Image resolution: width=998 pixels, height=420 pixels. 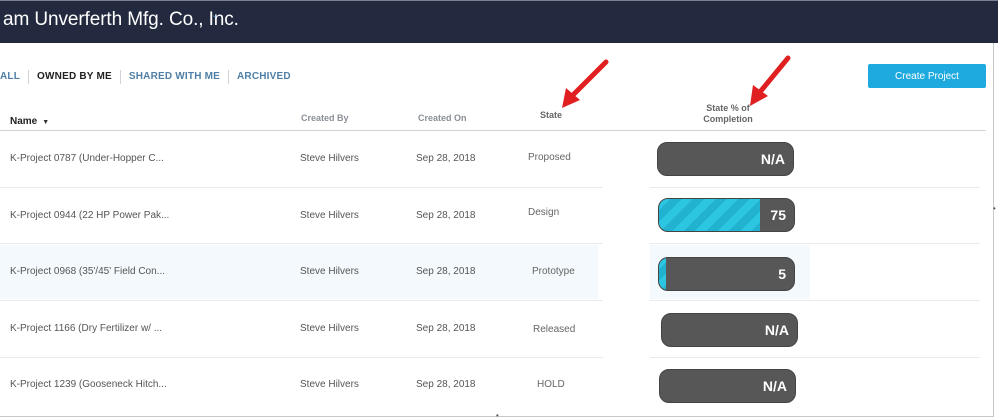 I want to click on column-header-completion-line2: Completion, so click(x=728, y=119).